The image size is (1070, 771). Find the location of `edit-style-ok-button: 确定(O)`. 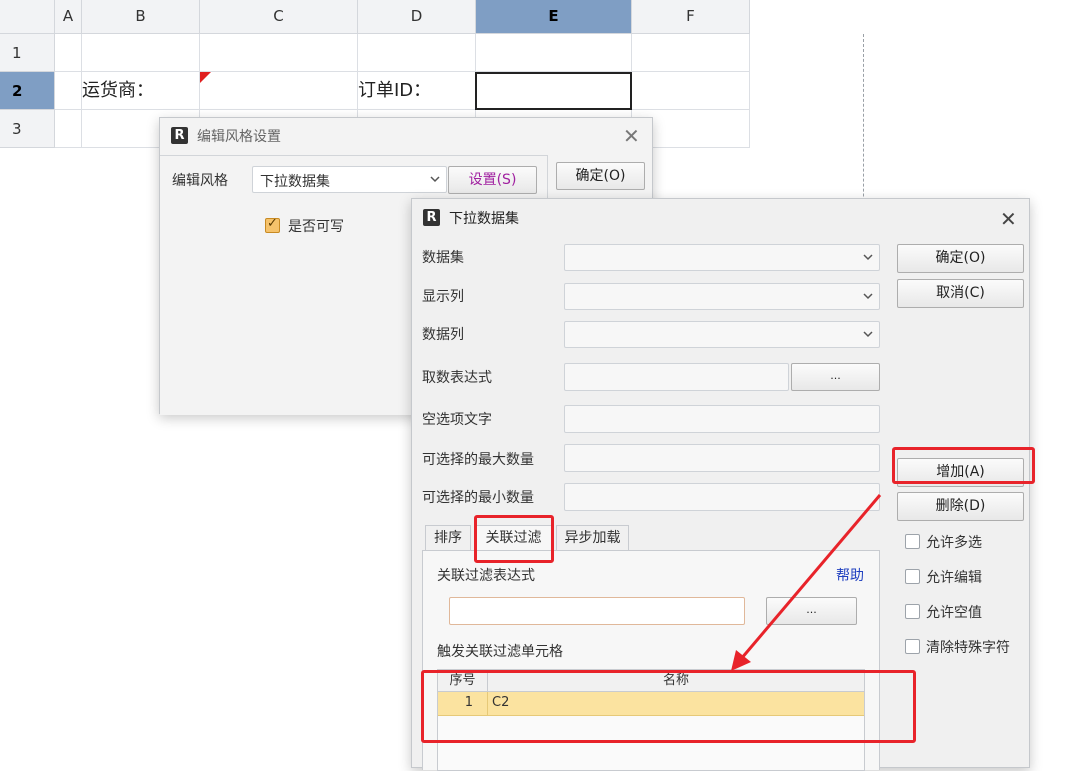

edit-style-ok-button: 确定(O) is located at coordinates (600, 176).